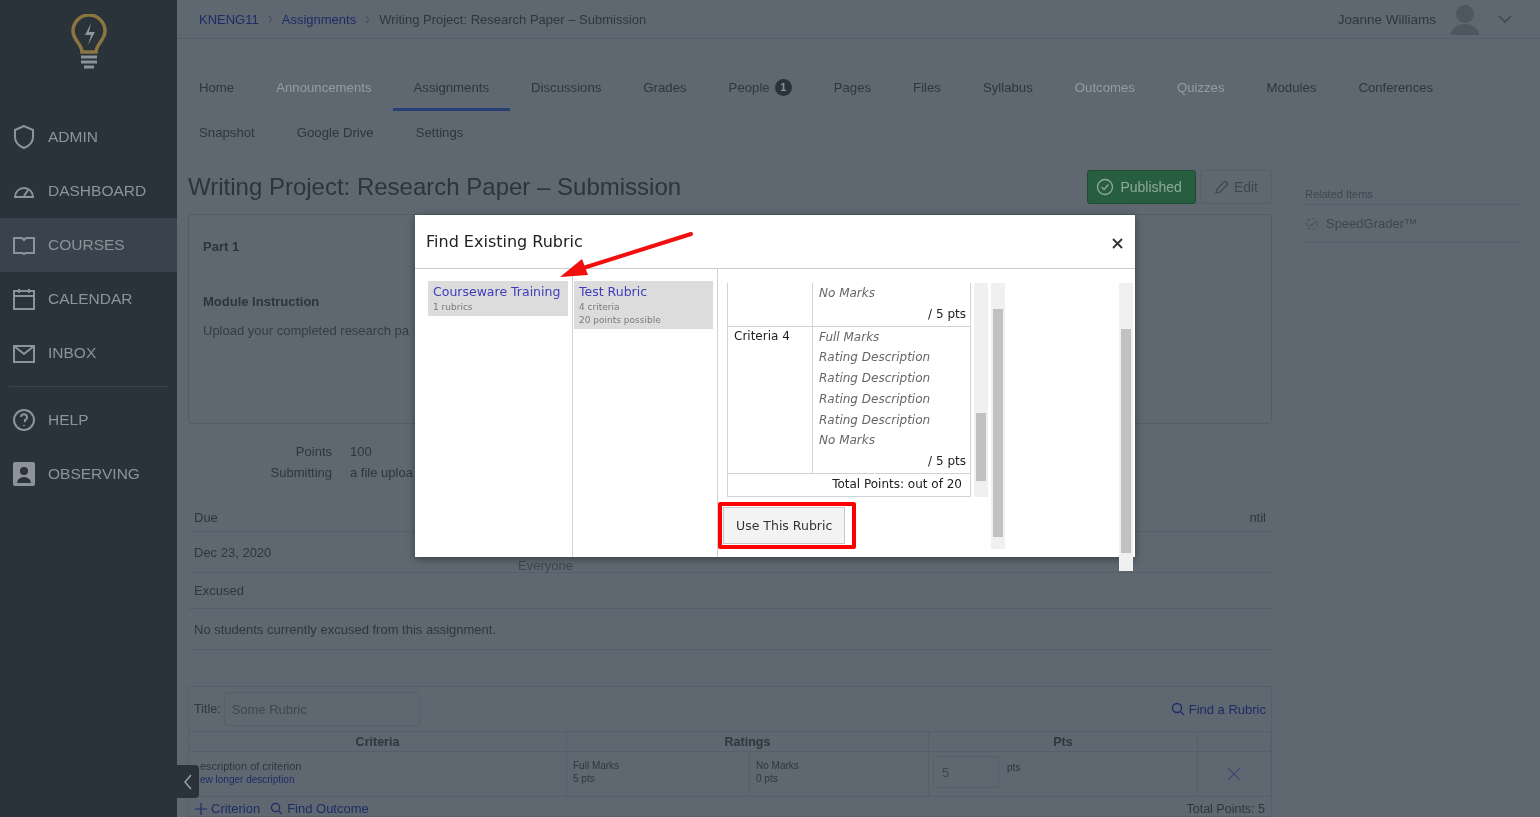 The height and width of the screenshot is (817, 1540). What do you see at coordinates (850, 337) in the screenshot?
I see `rating-text: Full Marks` at bounding box center [850, 337].